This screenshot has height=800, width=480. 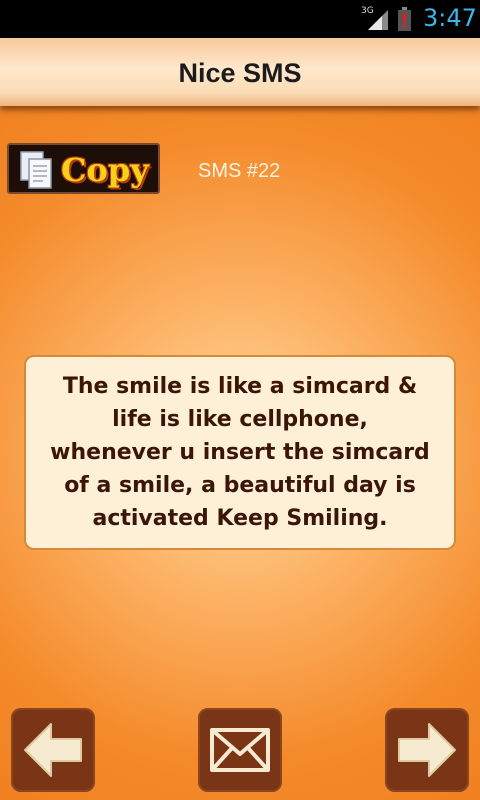 I want to click on envelope-icon, so click(x=240, y=750).